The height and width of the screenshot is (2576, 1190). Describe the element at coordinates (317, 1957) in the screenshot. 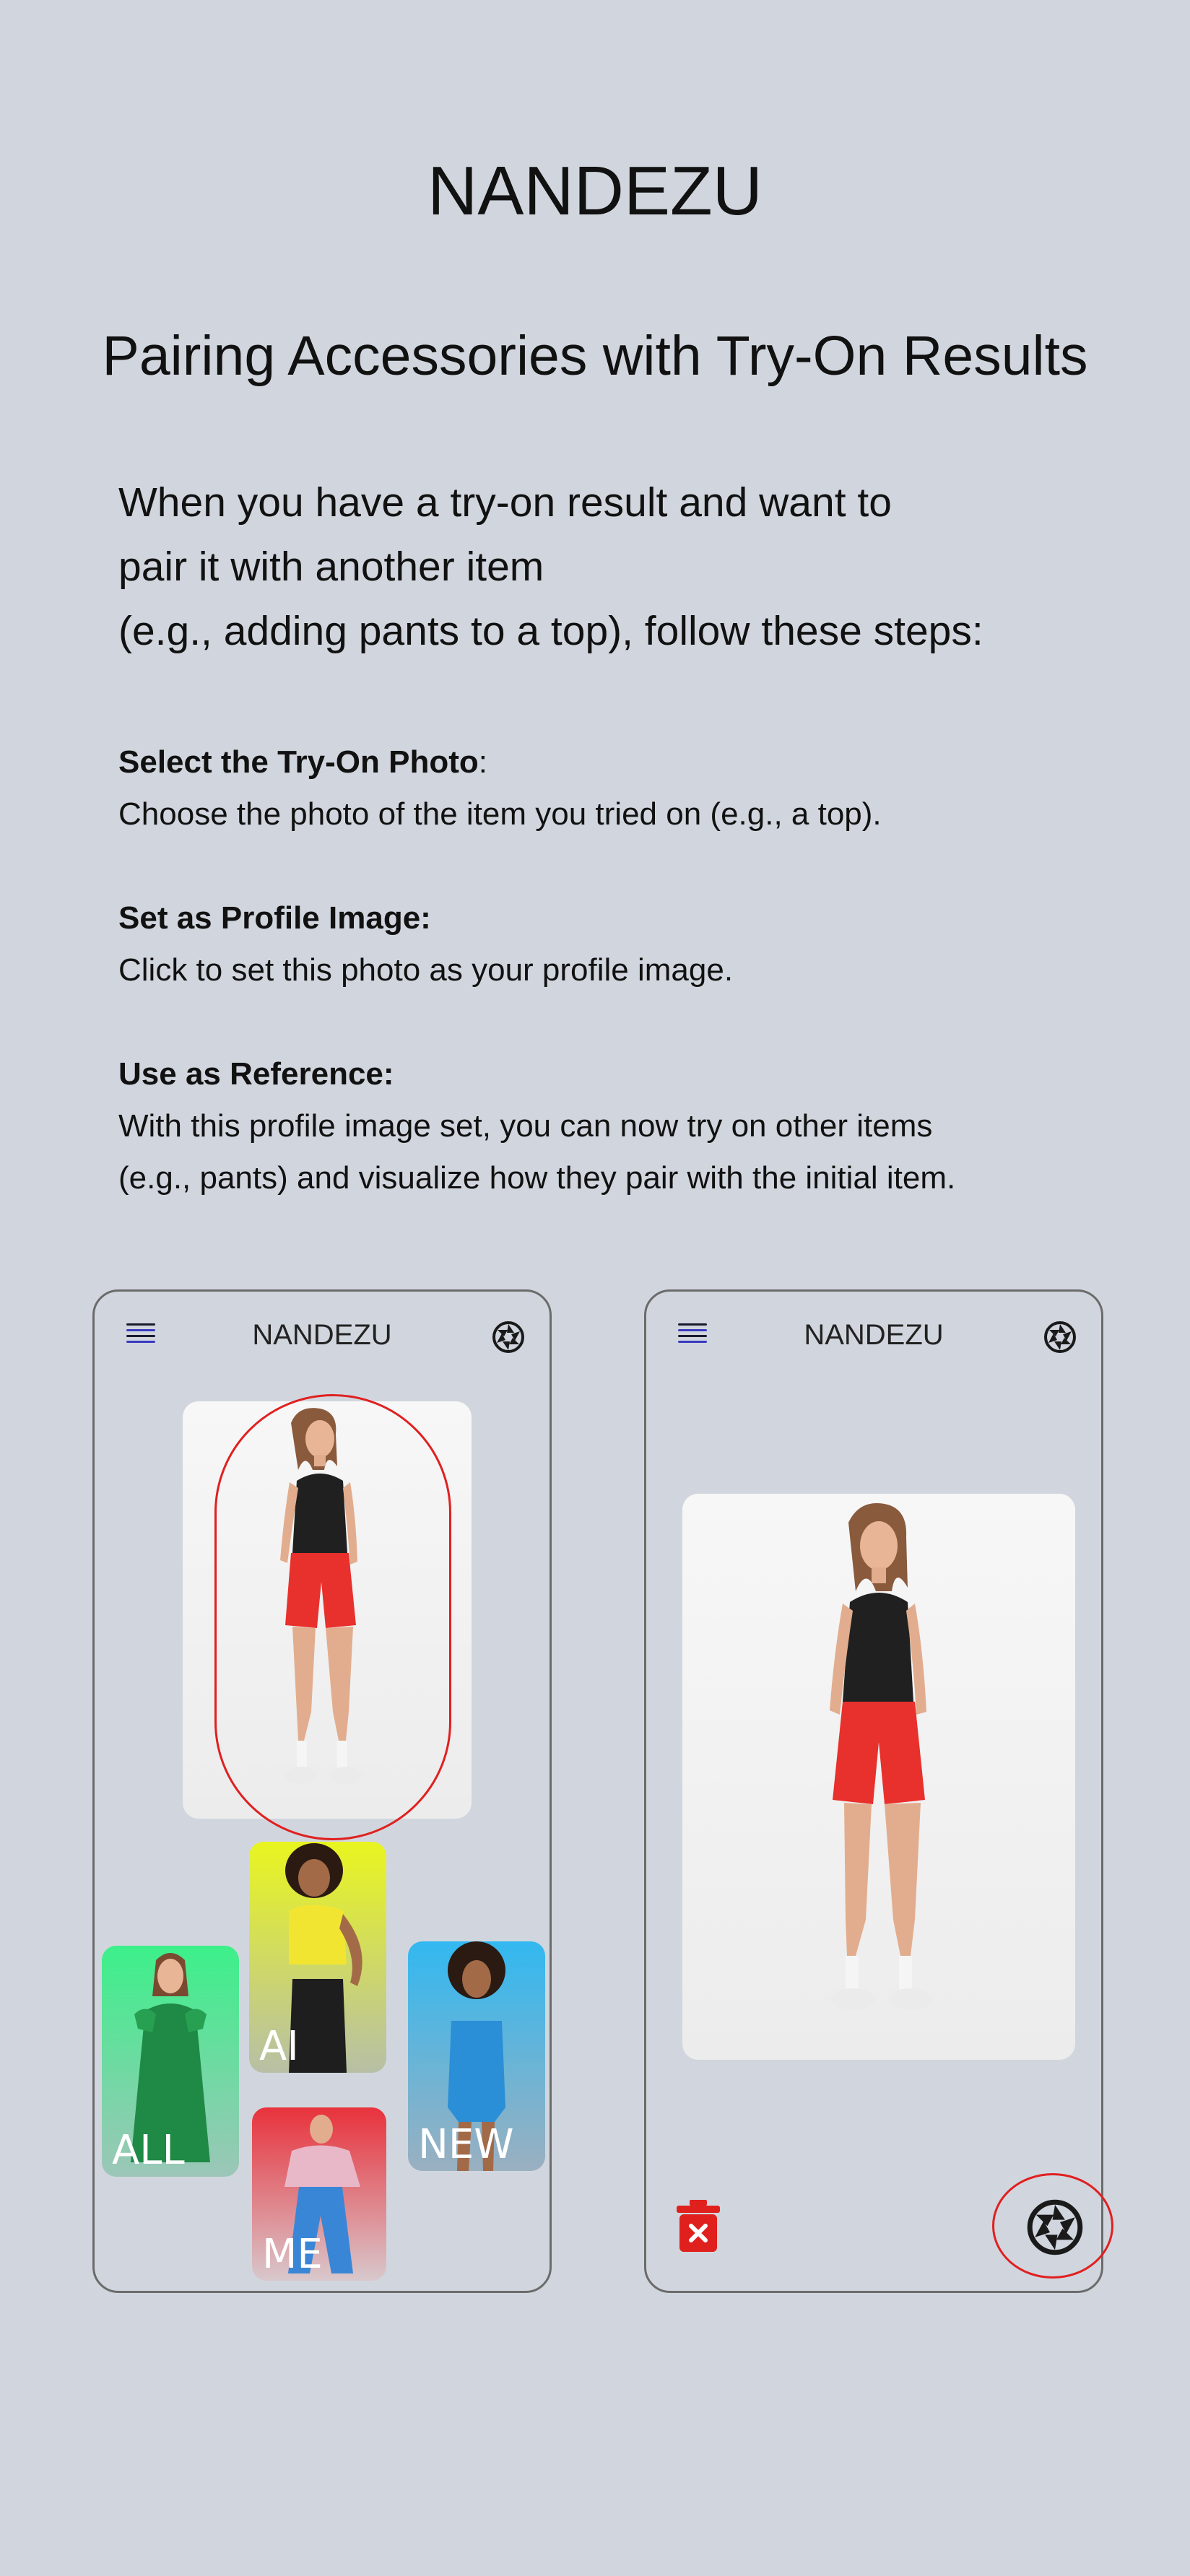

I see `category-tile-ai: AI` at that location.